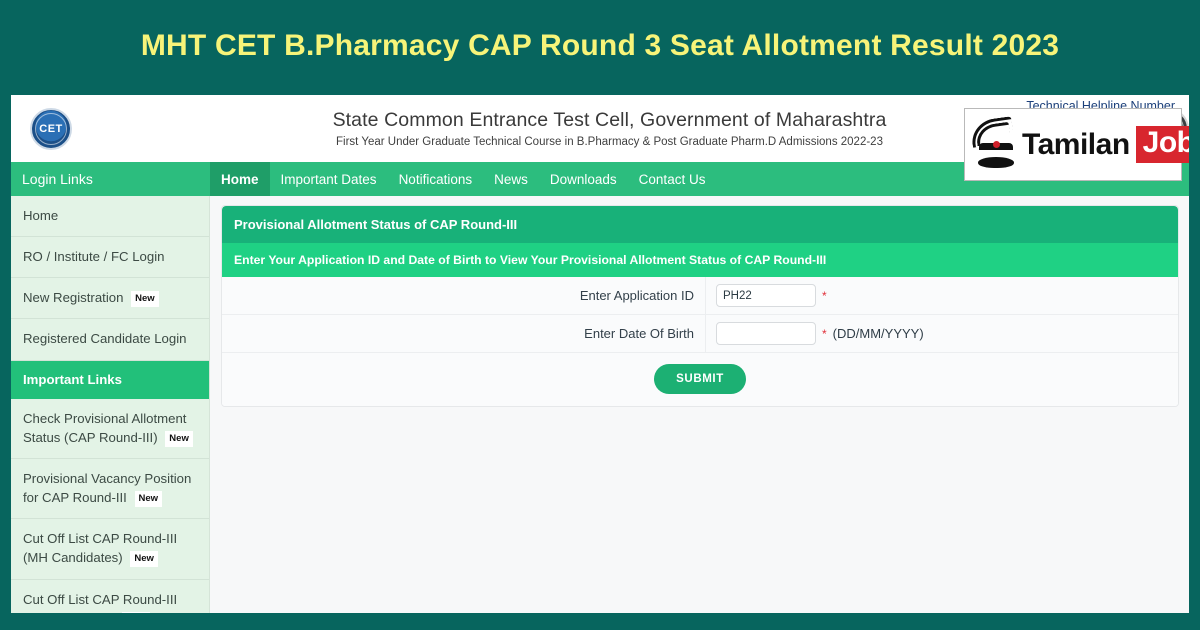 The width and height of the screenshot is (1200, 630). I want to click on login-links-header: Login Links, so click(110, 179).